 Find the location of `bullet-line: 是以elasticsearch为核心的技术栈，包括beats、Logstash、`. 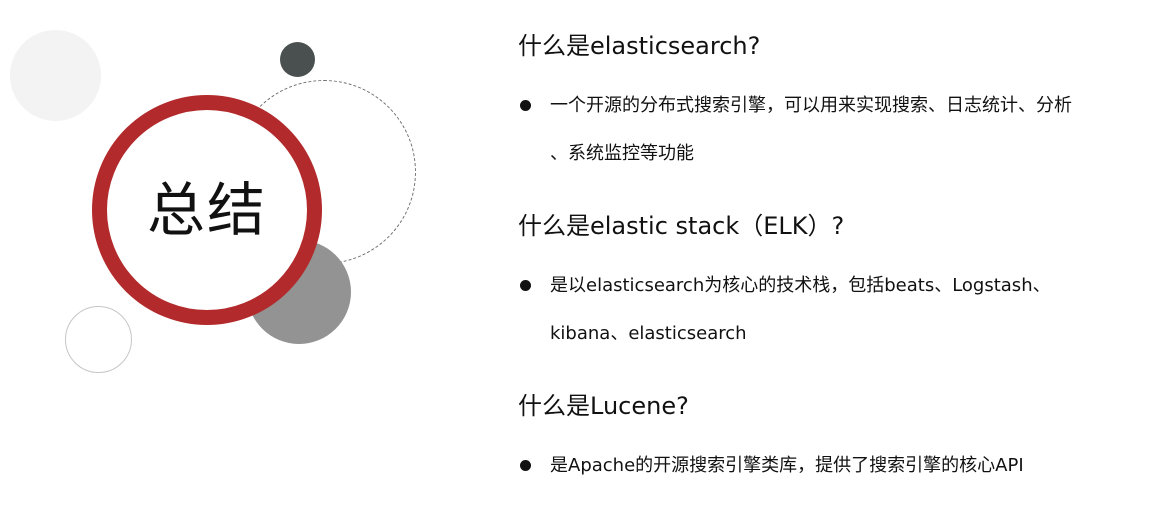

bullet-line: 是以elasticsearch为核心的技术栈，包括beats、Logstash、 is located at coordinates (800, 285).